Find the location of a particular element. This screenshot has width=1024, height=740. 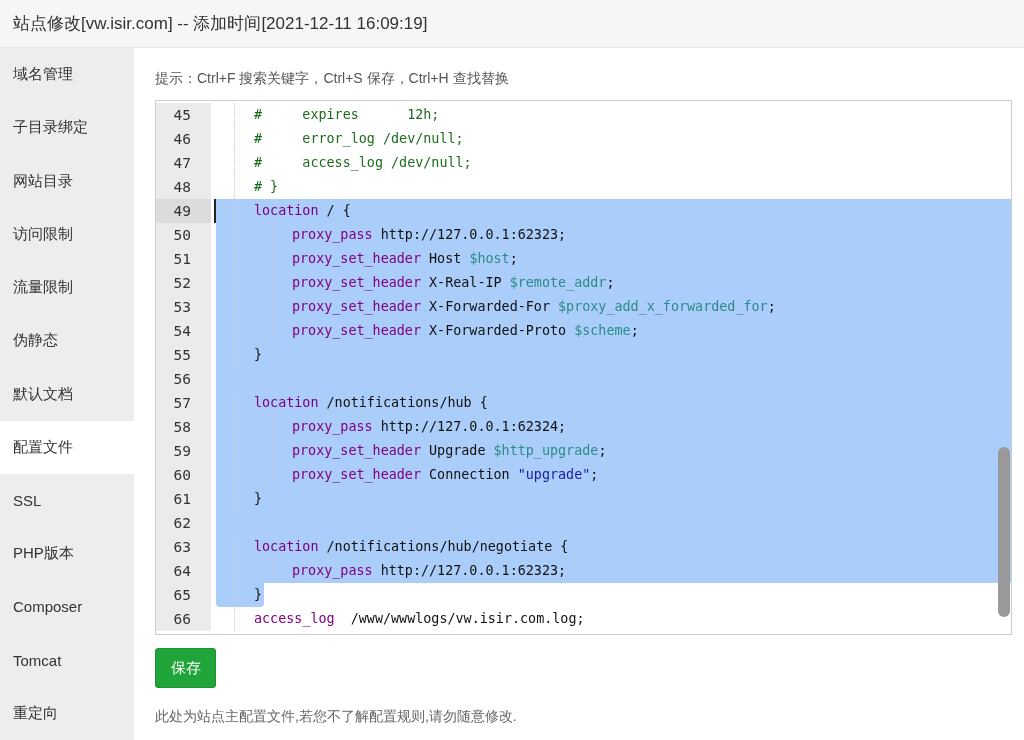

hint-text: 提示：Ctrl+F 搜索关键字，Ctrl+S 保存，Ctrl+H 查找替换 is located at coordinates (332, 78).